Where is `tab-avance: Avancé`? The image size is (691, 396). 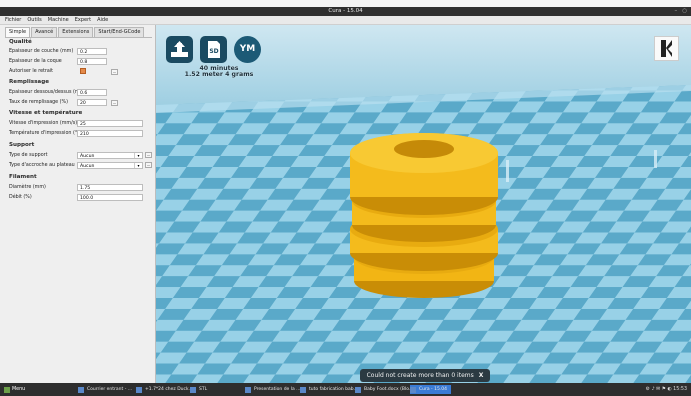
tab-avance: Avancé is located at coordinates (44, 32).